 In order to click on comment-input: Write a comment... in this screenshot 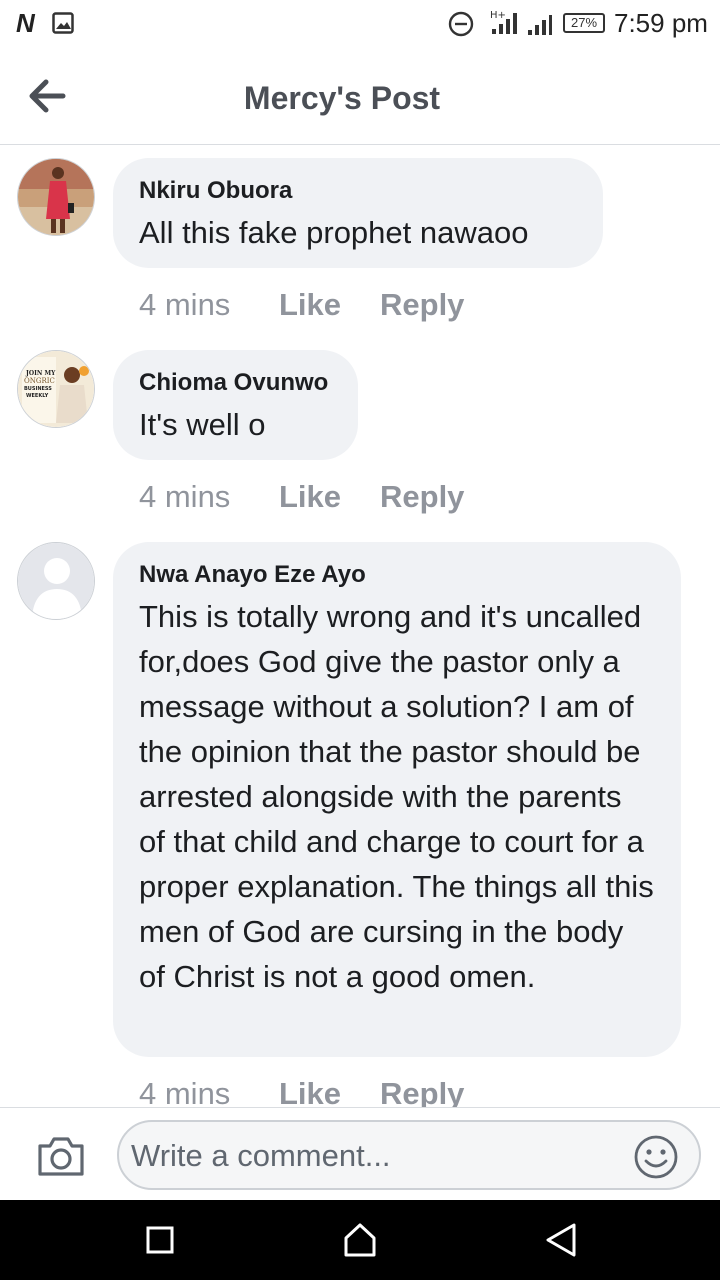, I will do `click(409, 1155)`.